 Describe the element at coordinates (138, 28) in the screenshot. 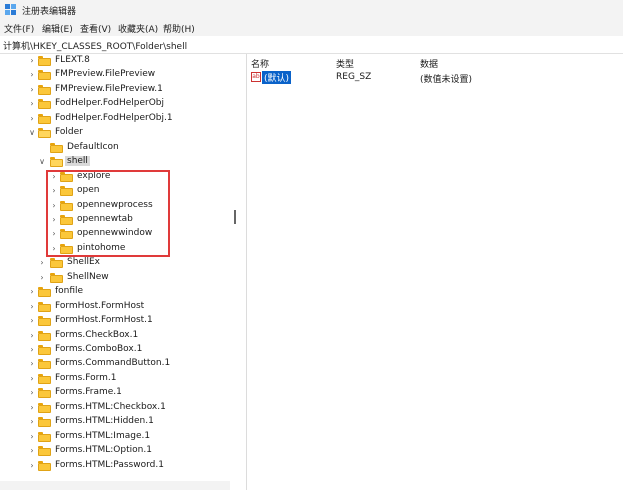

I see `menu-favorites: 收藏夹(A)` at that location.